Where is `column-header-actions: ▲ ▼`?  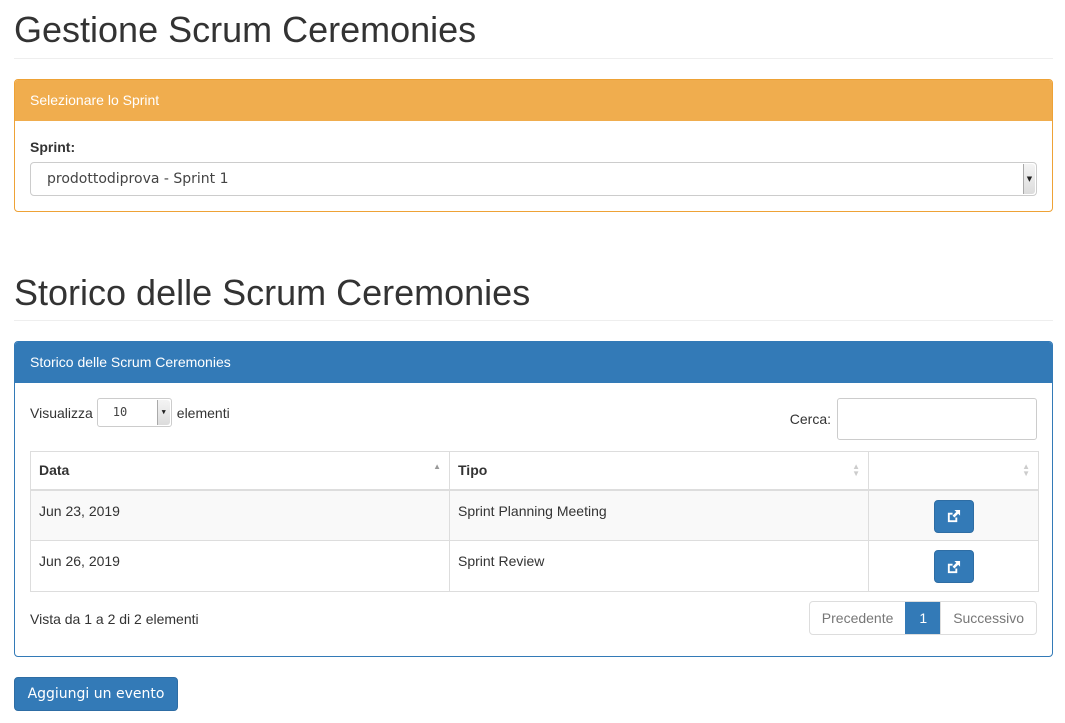
column-header-actions: ▲ ▼ is located at coordinates (953, 471).